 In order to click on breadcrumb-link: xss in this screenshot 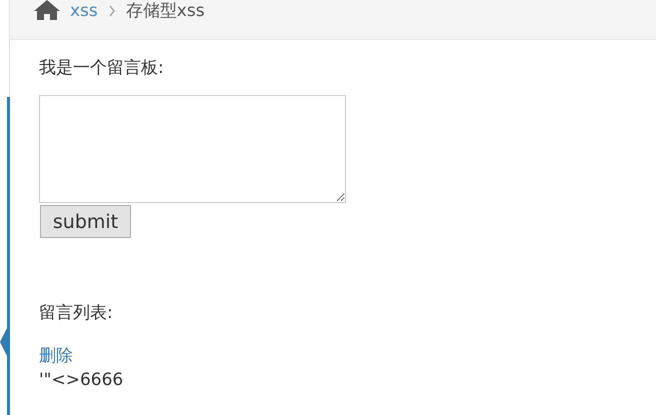, I will do `click(84, 11)`.